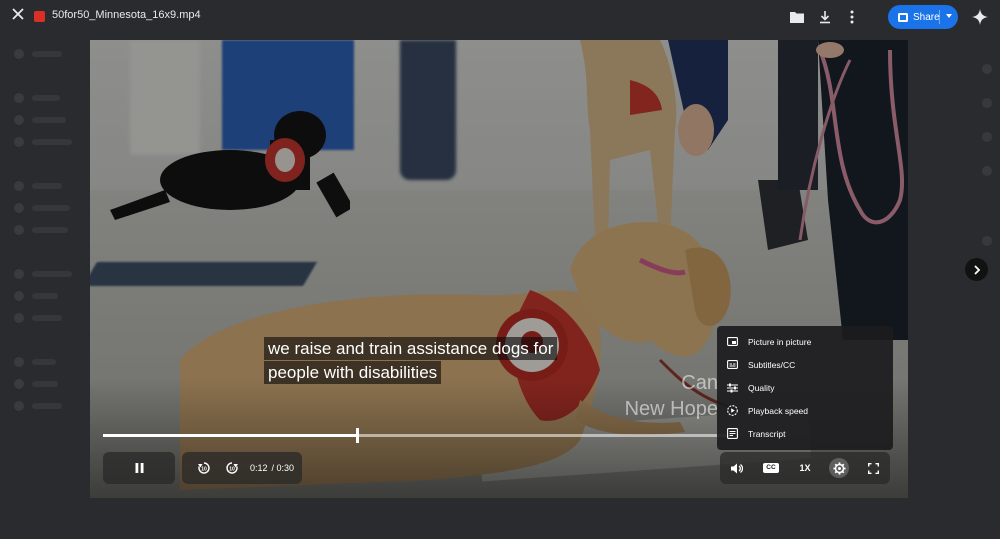 Image resolution: width=1000 pixels, height=539 pixels. Describe the element at coordinates (39, 16) in the screenshot. I see `video-file-icon` at that location.